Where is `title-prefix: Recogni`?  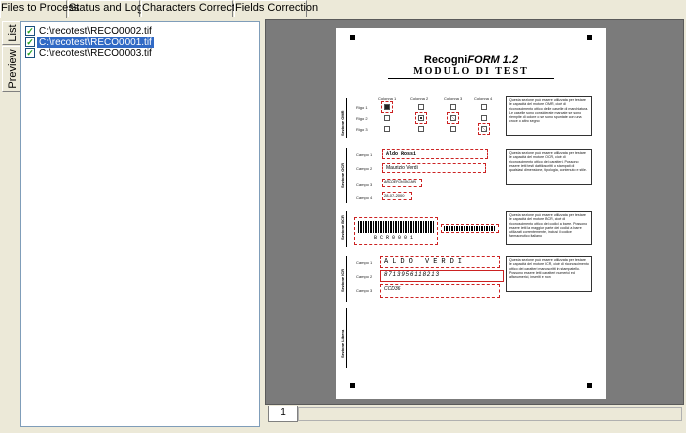 title-prefix: Recogni is located at coordinates (445, 60).